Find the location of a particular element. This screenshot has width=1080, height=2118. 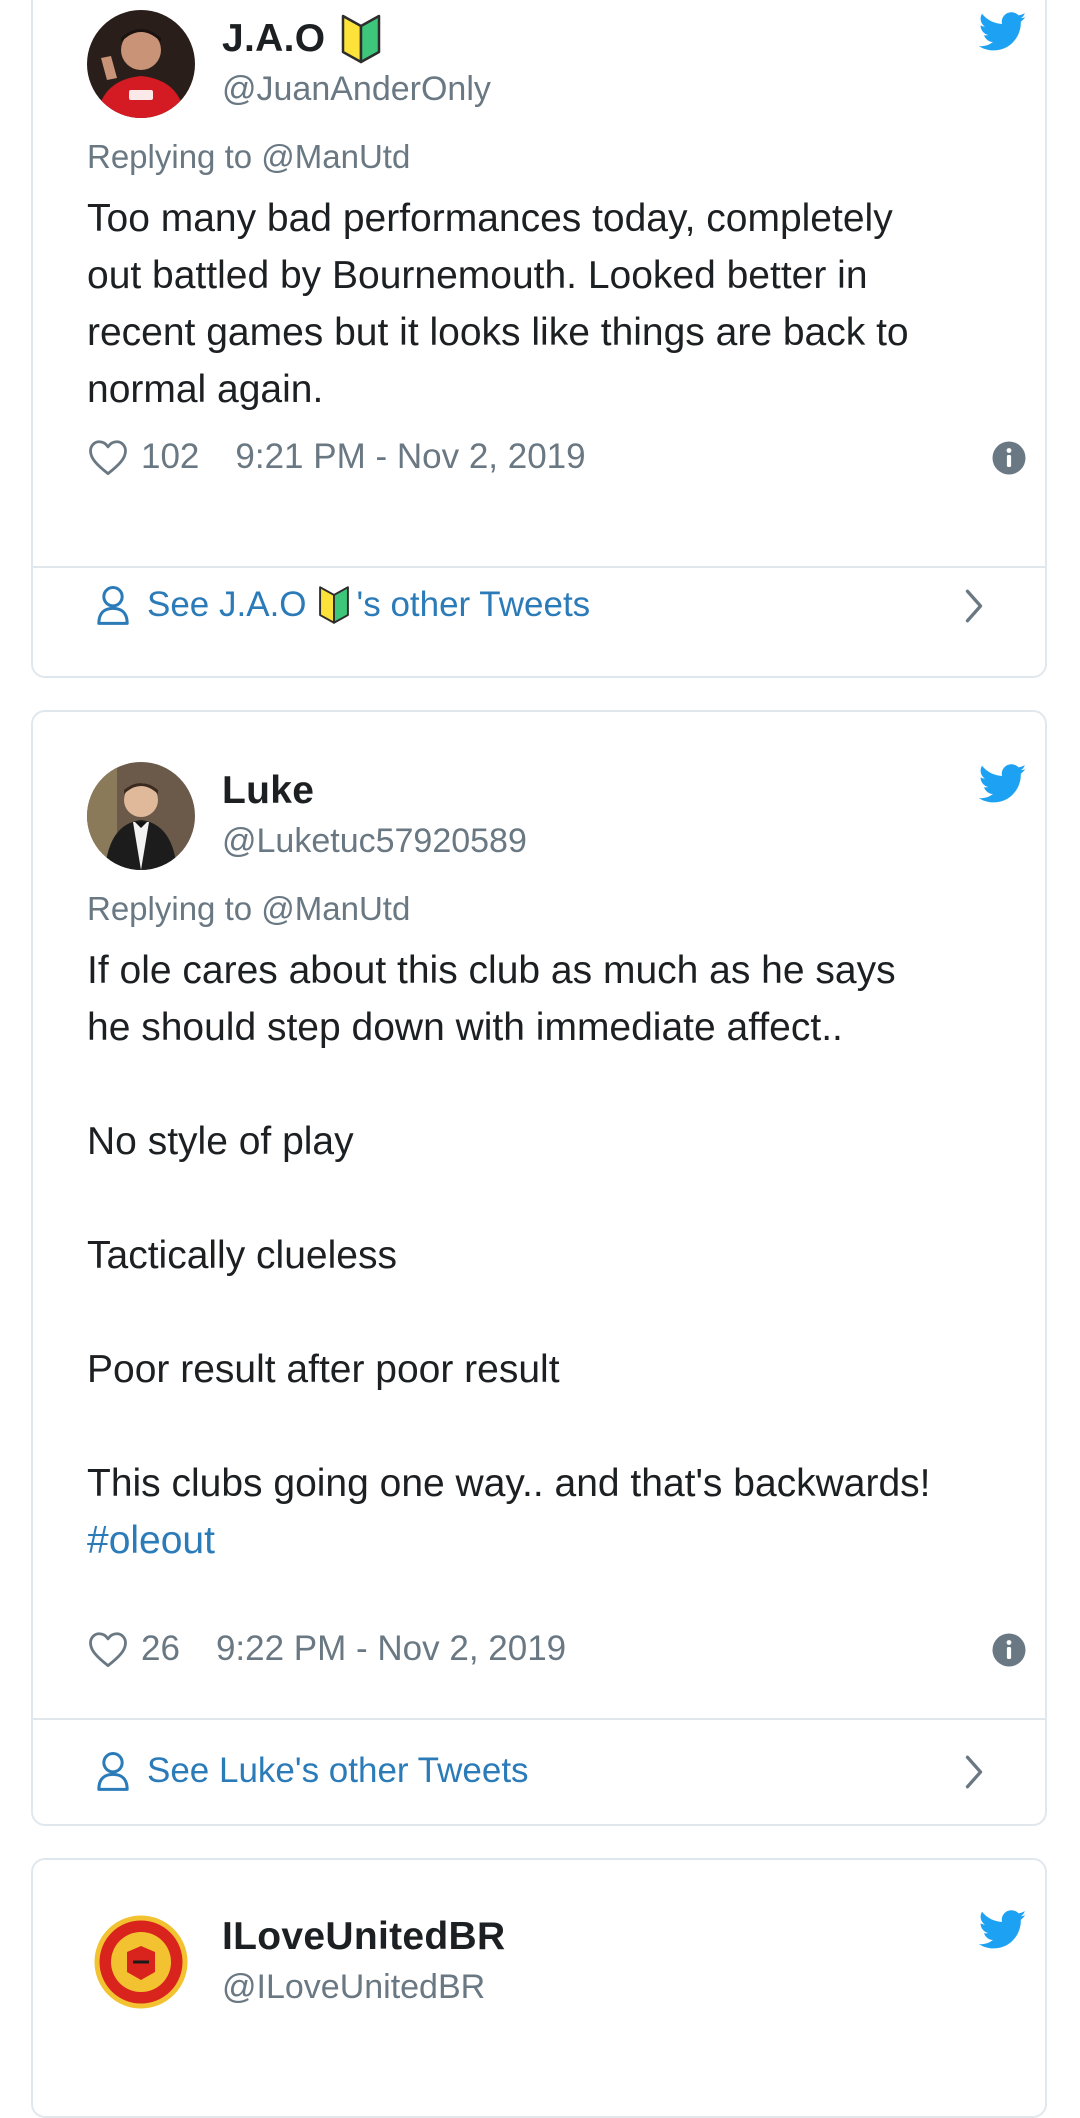

display-name: Luke is located at coordinates (268, 791).